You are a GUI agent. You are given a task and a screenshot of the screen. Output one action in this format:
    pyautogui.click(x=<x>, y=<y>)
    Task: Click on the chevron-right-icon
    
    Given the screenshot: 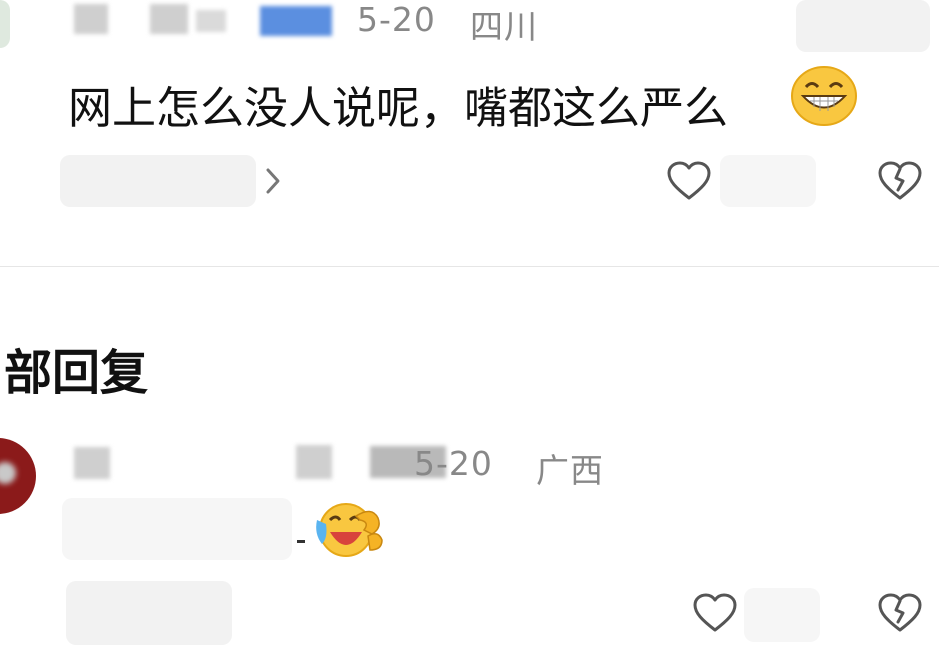 What is the action you would take?
    pyautogui.click(x=273, y=181)
    